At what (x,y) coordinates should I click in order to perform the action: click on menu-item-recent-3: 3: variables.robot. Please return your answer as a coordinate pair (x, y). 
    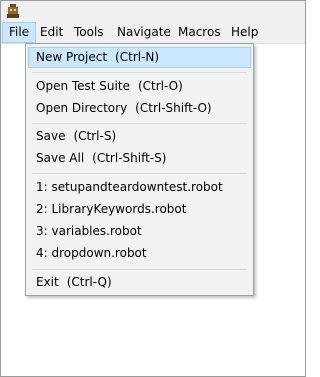
    Looking at the image, I should click on (139, 231).